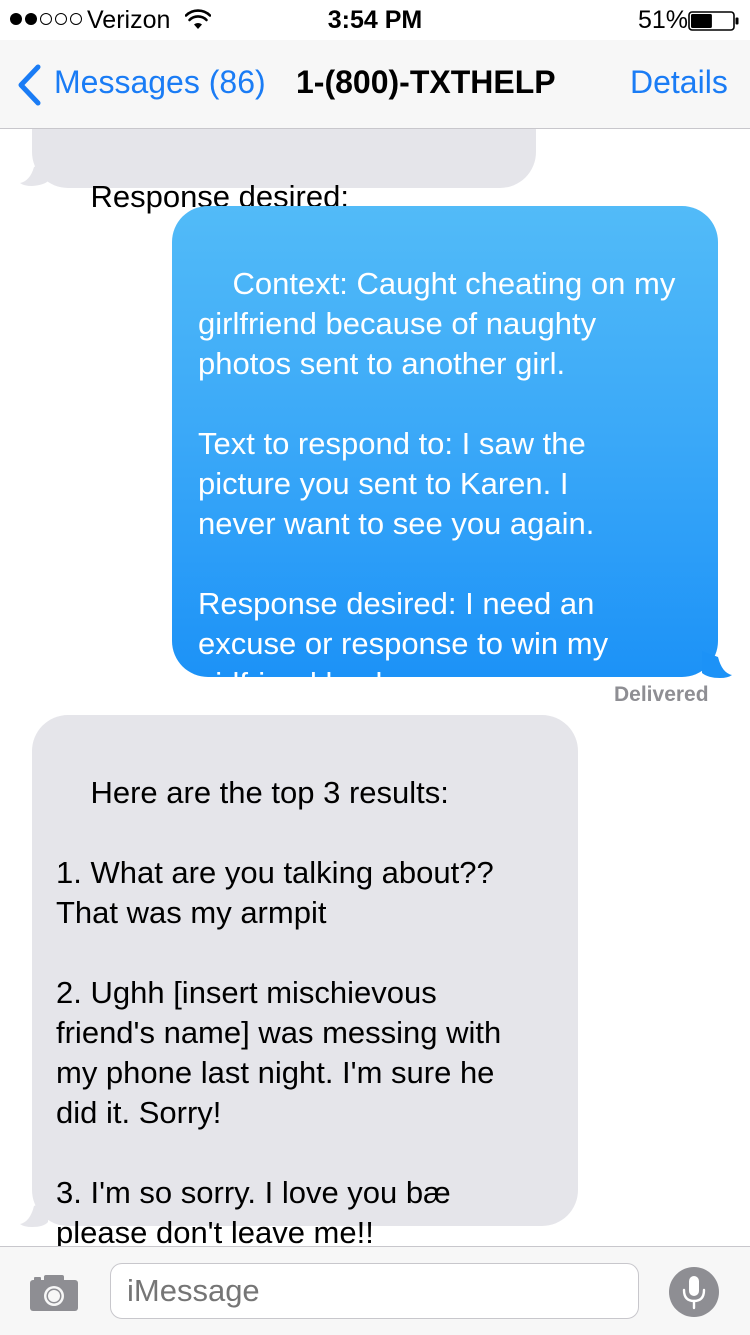 The height and width of the screenshot is (1335, 750). What do you see at coordinates (160, 82) in the screenshot?
I see `back-to-messages-button: Messages (86)` at bounding box center [160, 82].